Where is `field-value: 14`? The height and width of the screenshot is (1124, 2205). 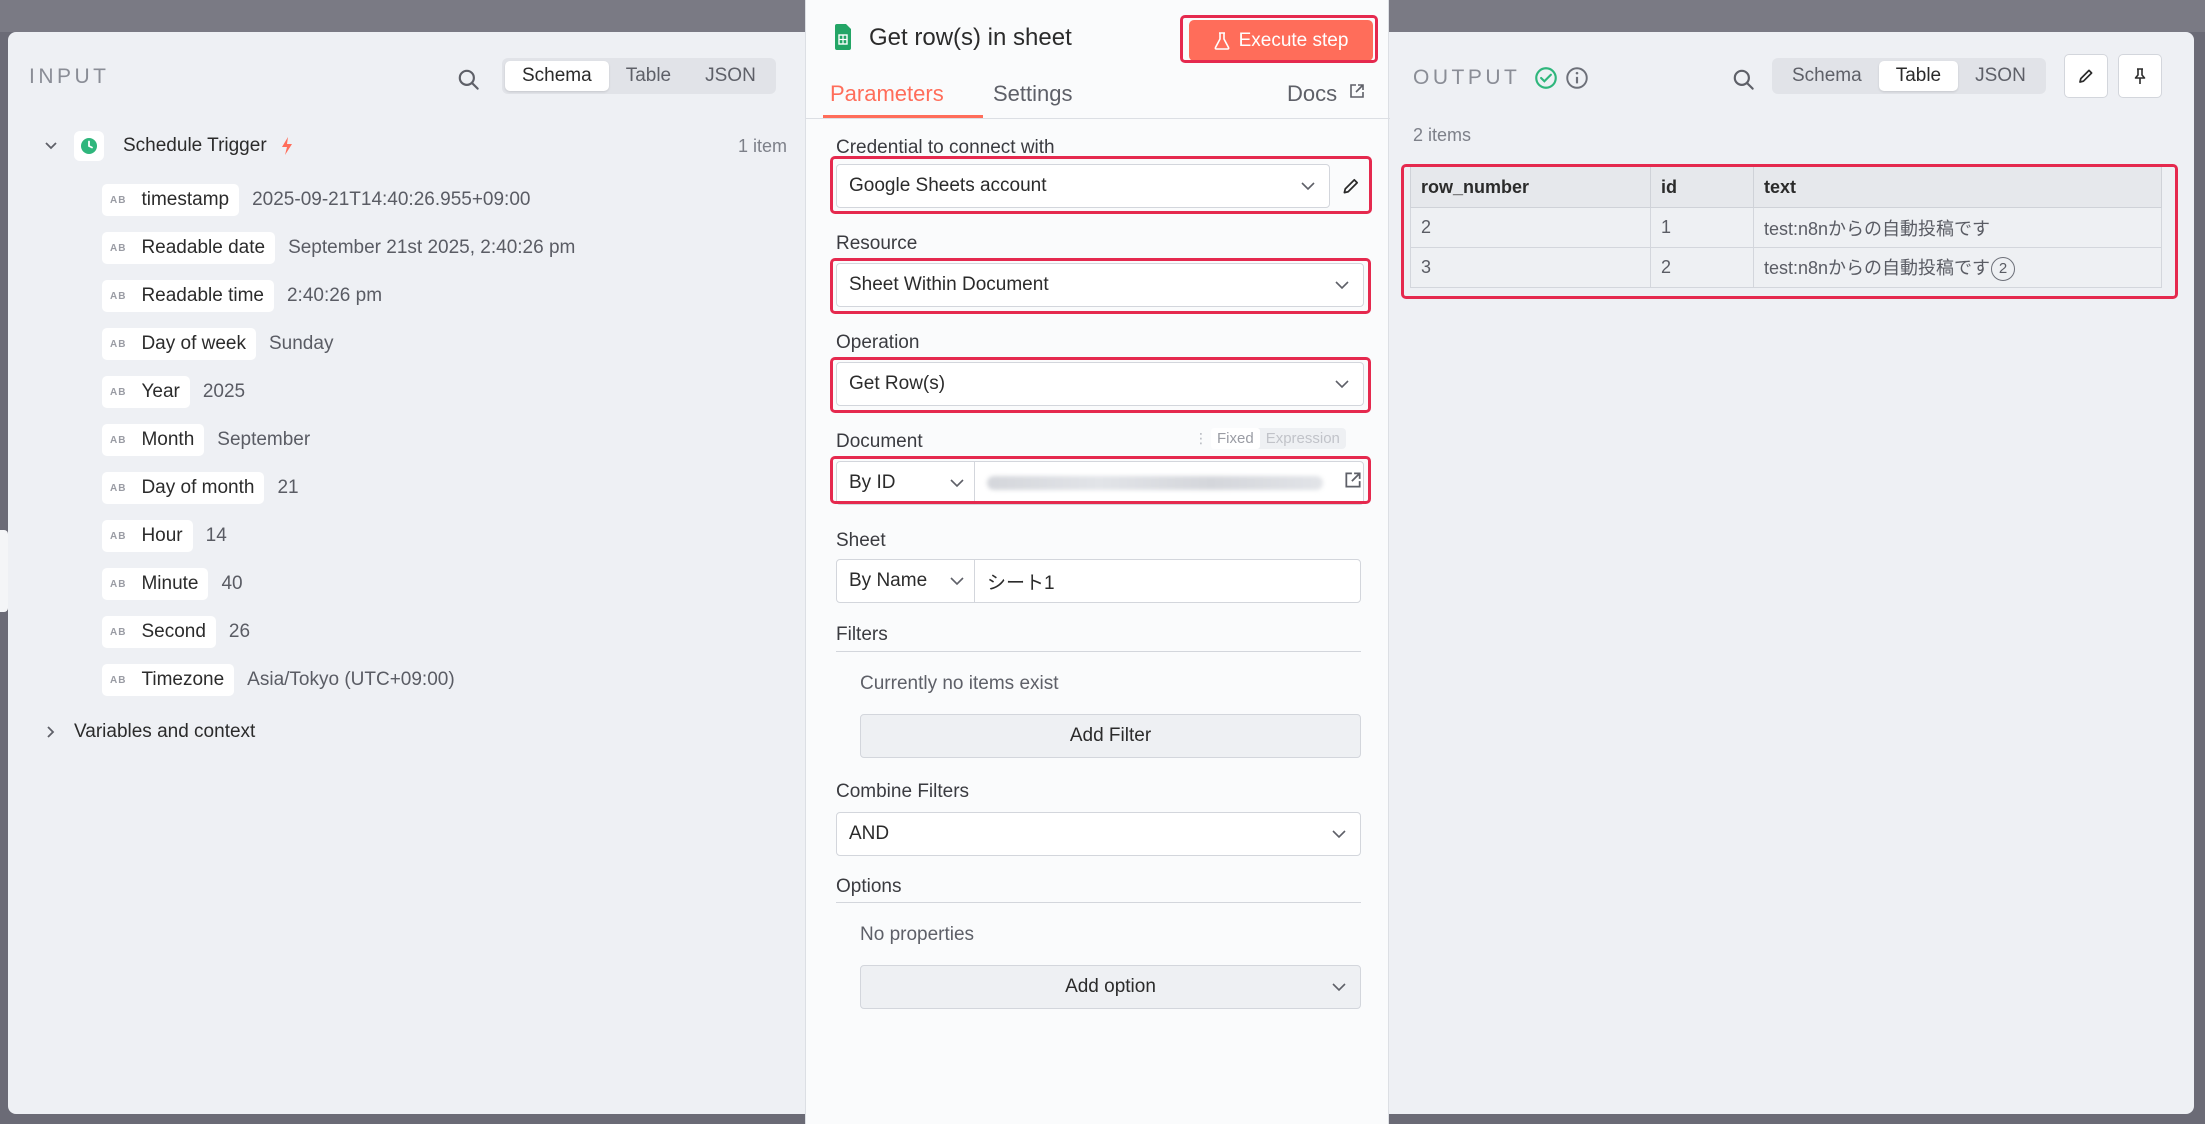 field-value: 14 is located at coordinates (216, 535).